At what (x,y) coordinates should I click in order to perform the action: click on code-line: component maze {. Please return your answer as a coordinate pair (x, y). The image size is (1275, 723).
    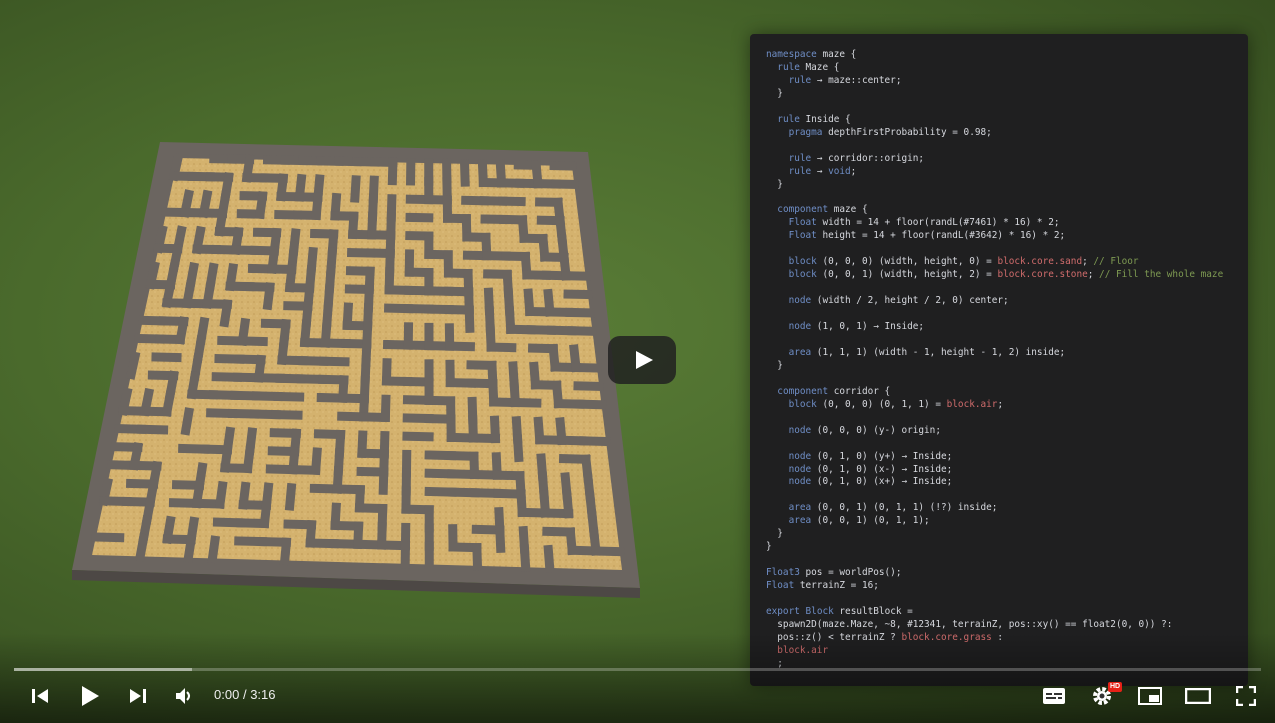
    Looking at the image, I should click on (822, 210).